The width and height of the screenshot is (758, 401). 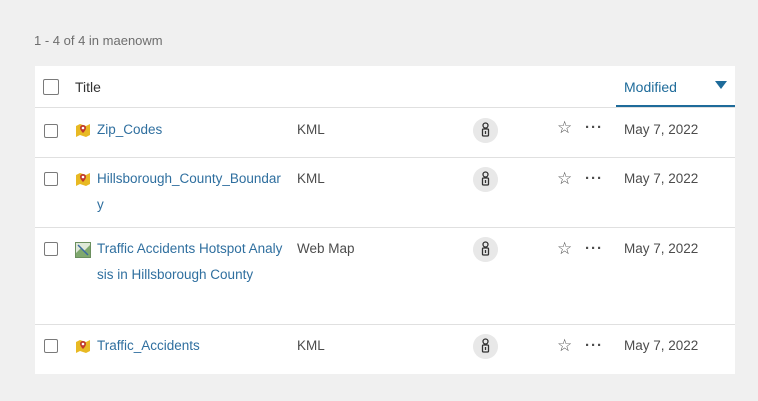 I want to click on web-map-icon, so click(x=83, y=250).